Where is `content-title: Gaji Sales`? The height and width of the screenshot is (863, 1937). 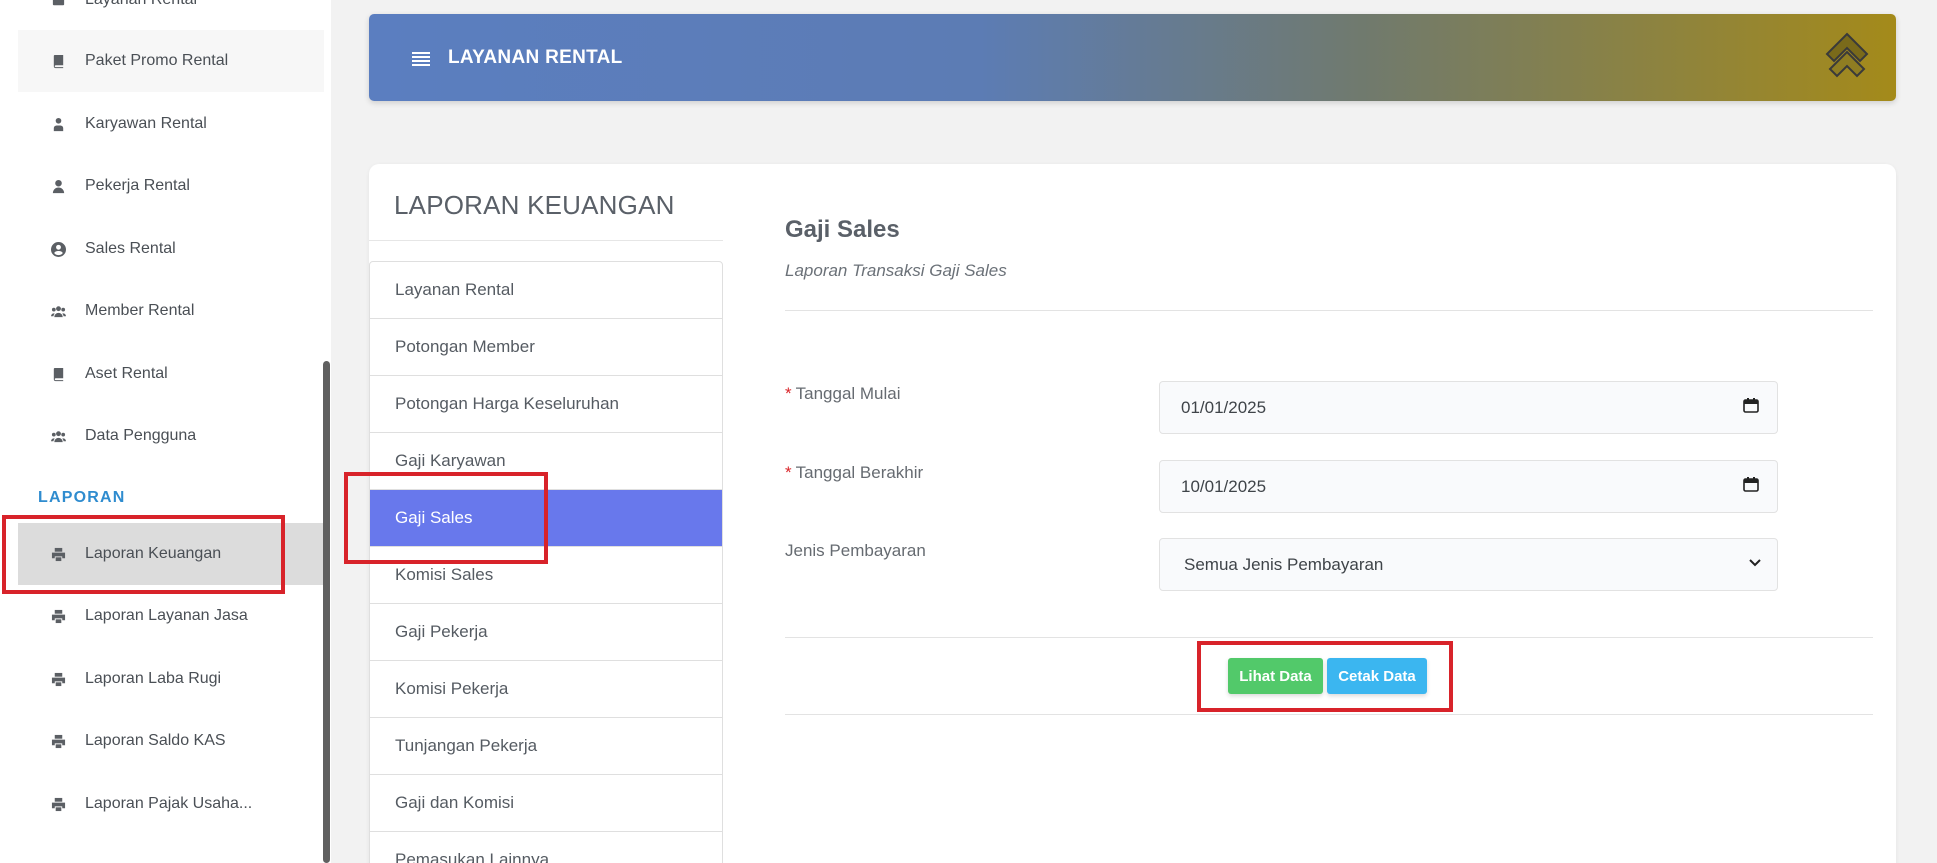
content-title: Gaji Sales is located at coordinates (842, 229).